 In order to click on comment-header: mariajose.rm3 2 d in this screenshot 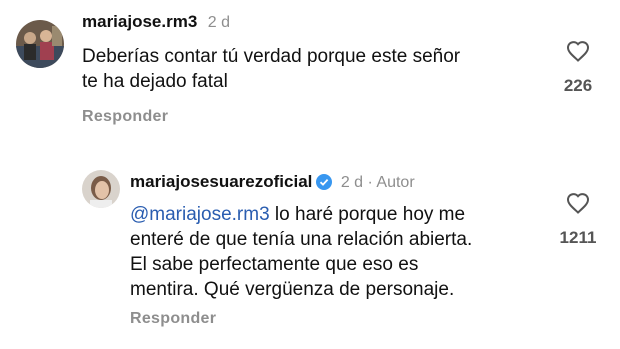, I will do `click(156, 22)`.